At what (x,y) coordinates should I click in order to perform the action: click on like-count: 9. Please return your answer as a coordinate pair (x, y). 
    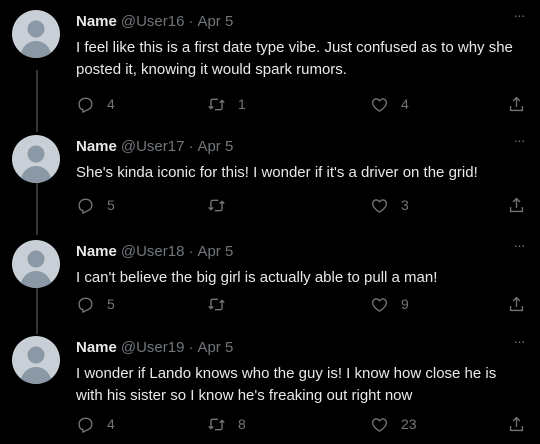
    Looking at the image, I should click on (405, 304).